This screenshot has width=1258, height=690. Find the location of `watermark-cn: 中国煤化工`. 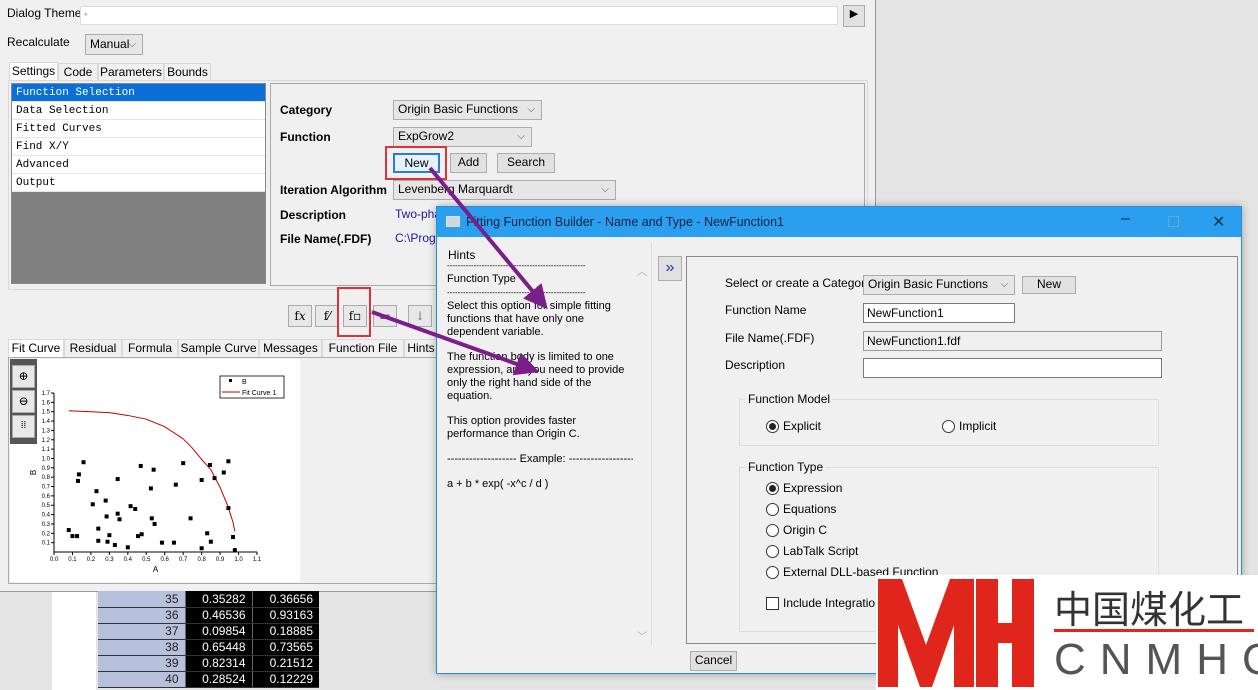

watermark-cn: 中国煤化工 is located at coordinates (1149, 610).